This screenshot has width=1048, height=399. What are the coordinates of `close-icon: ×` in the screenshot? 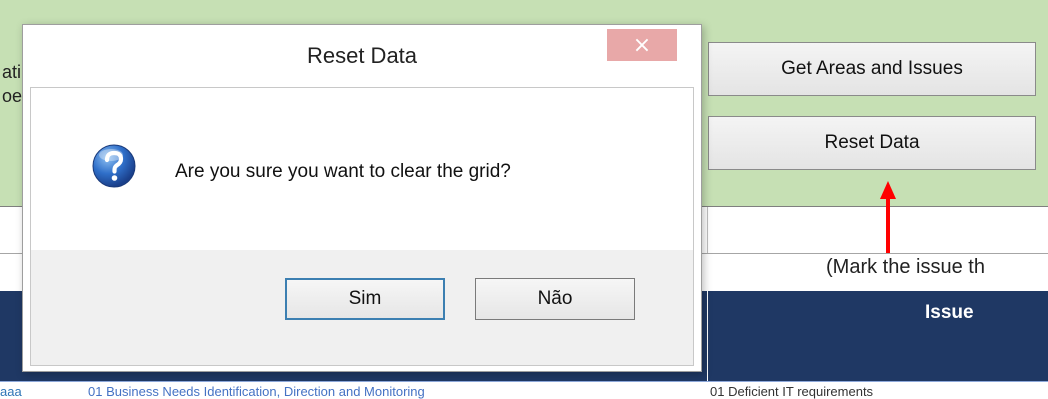 It's located at (642, 45).